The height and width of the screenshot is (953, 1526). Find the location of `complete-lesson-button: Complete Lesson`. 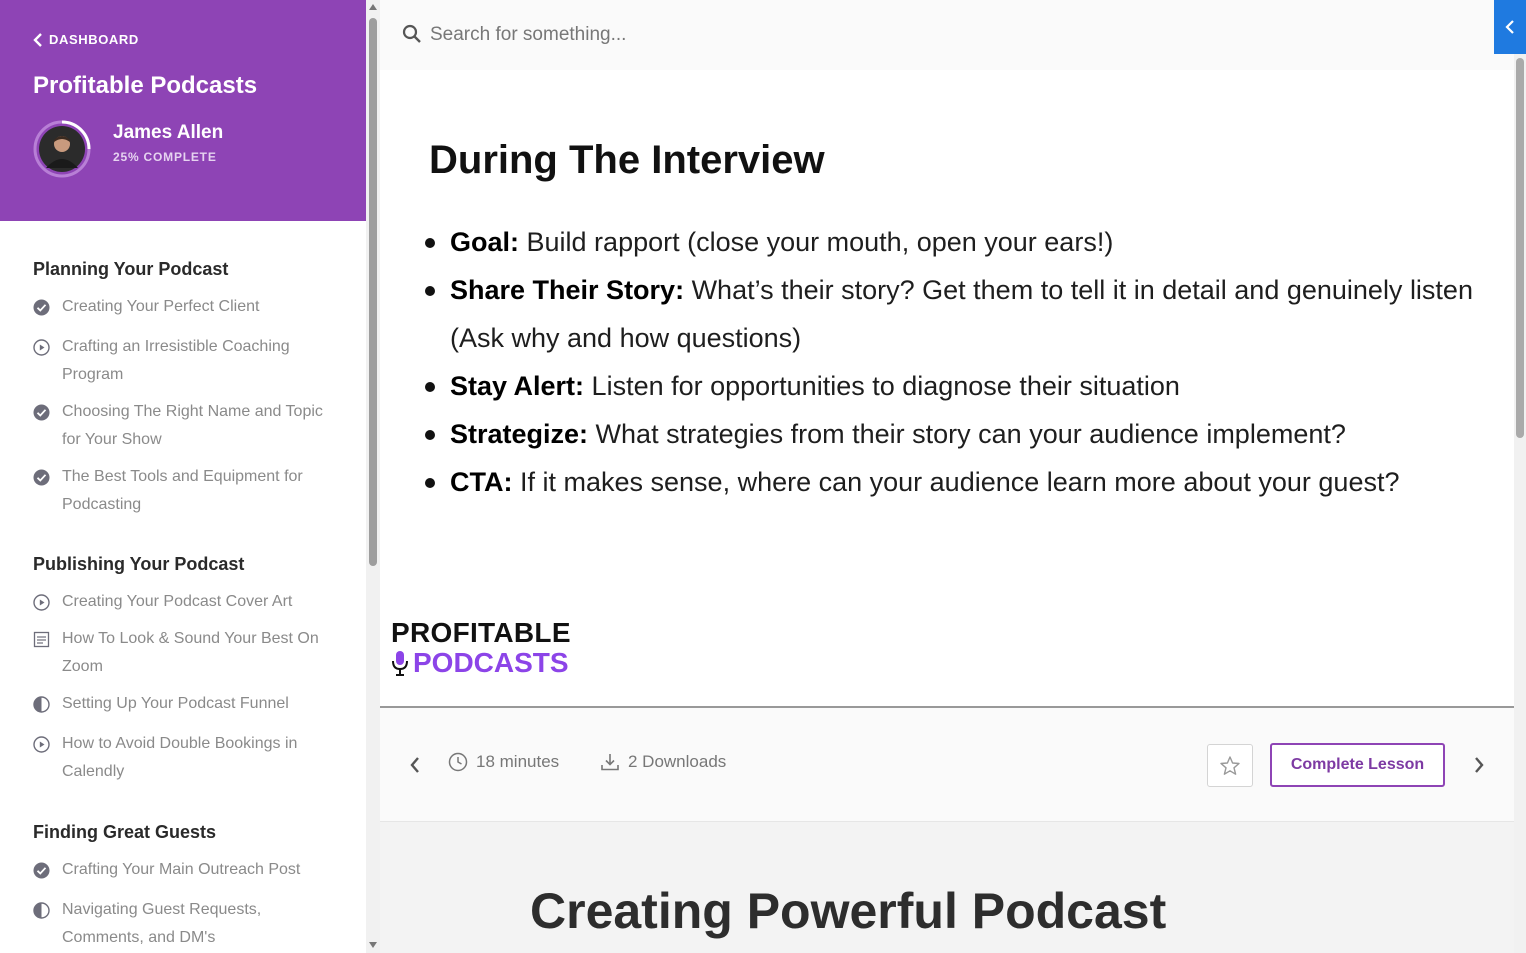

complete-lesson-button: Complete Lesson is located at coordinates (1357, 765).